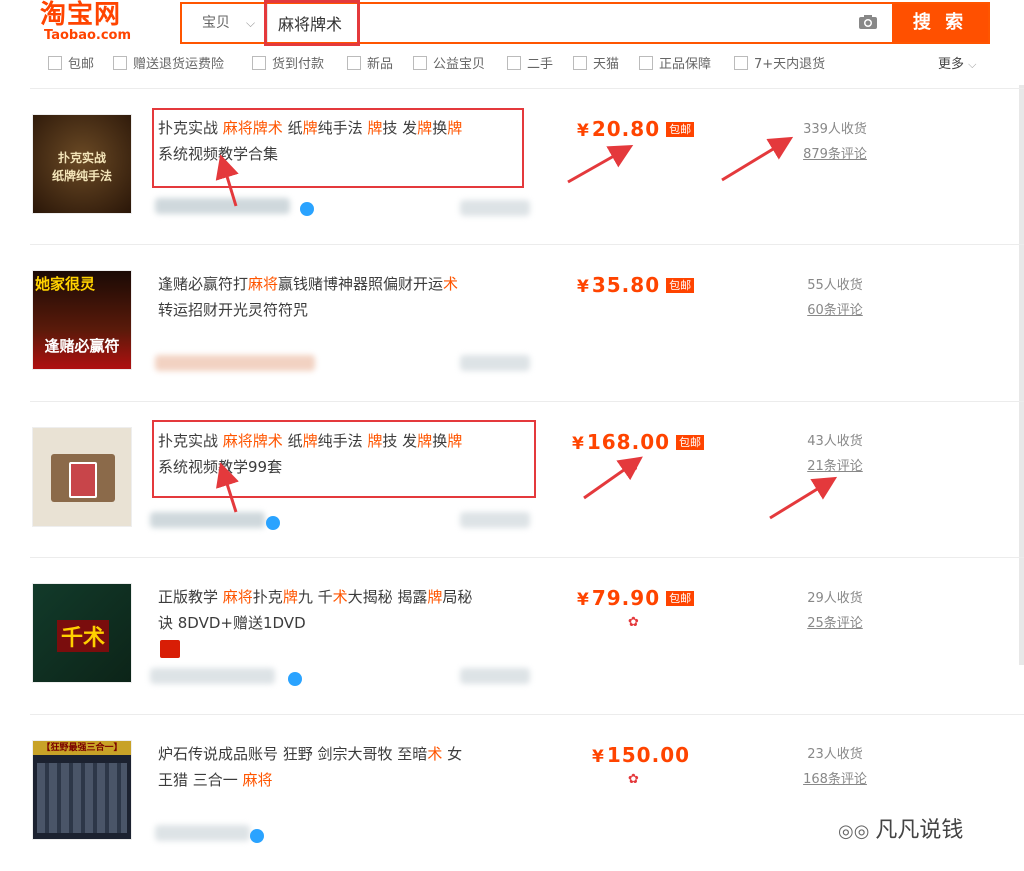  Describe the element at coordinates (854, 831) in the screenshot. I see `wechat-icon: ◎◎` at that location.